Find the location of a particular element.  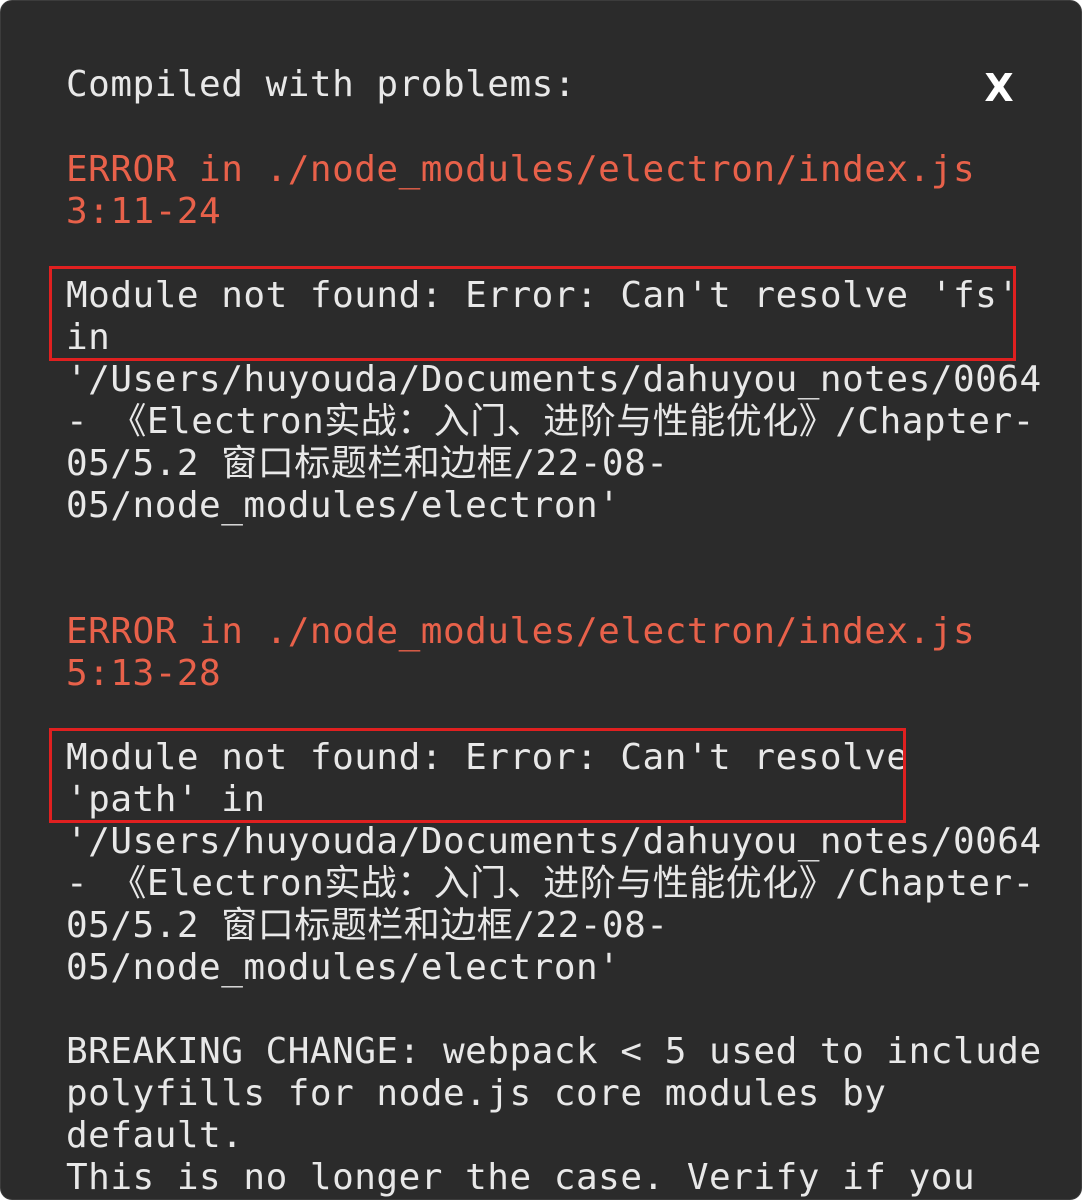

overlay-title: Compiled with problems: is located at coordinates (321, 84).